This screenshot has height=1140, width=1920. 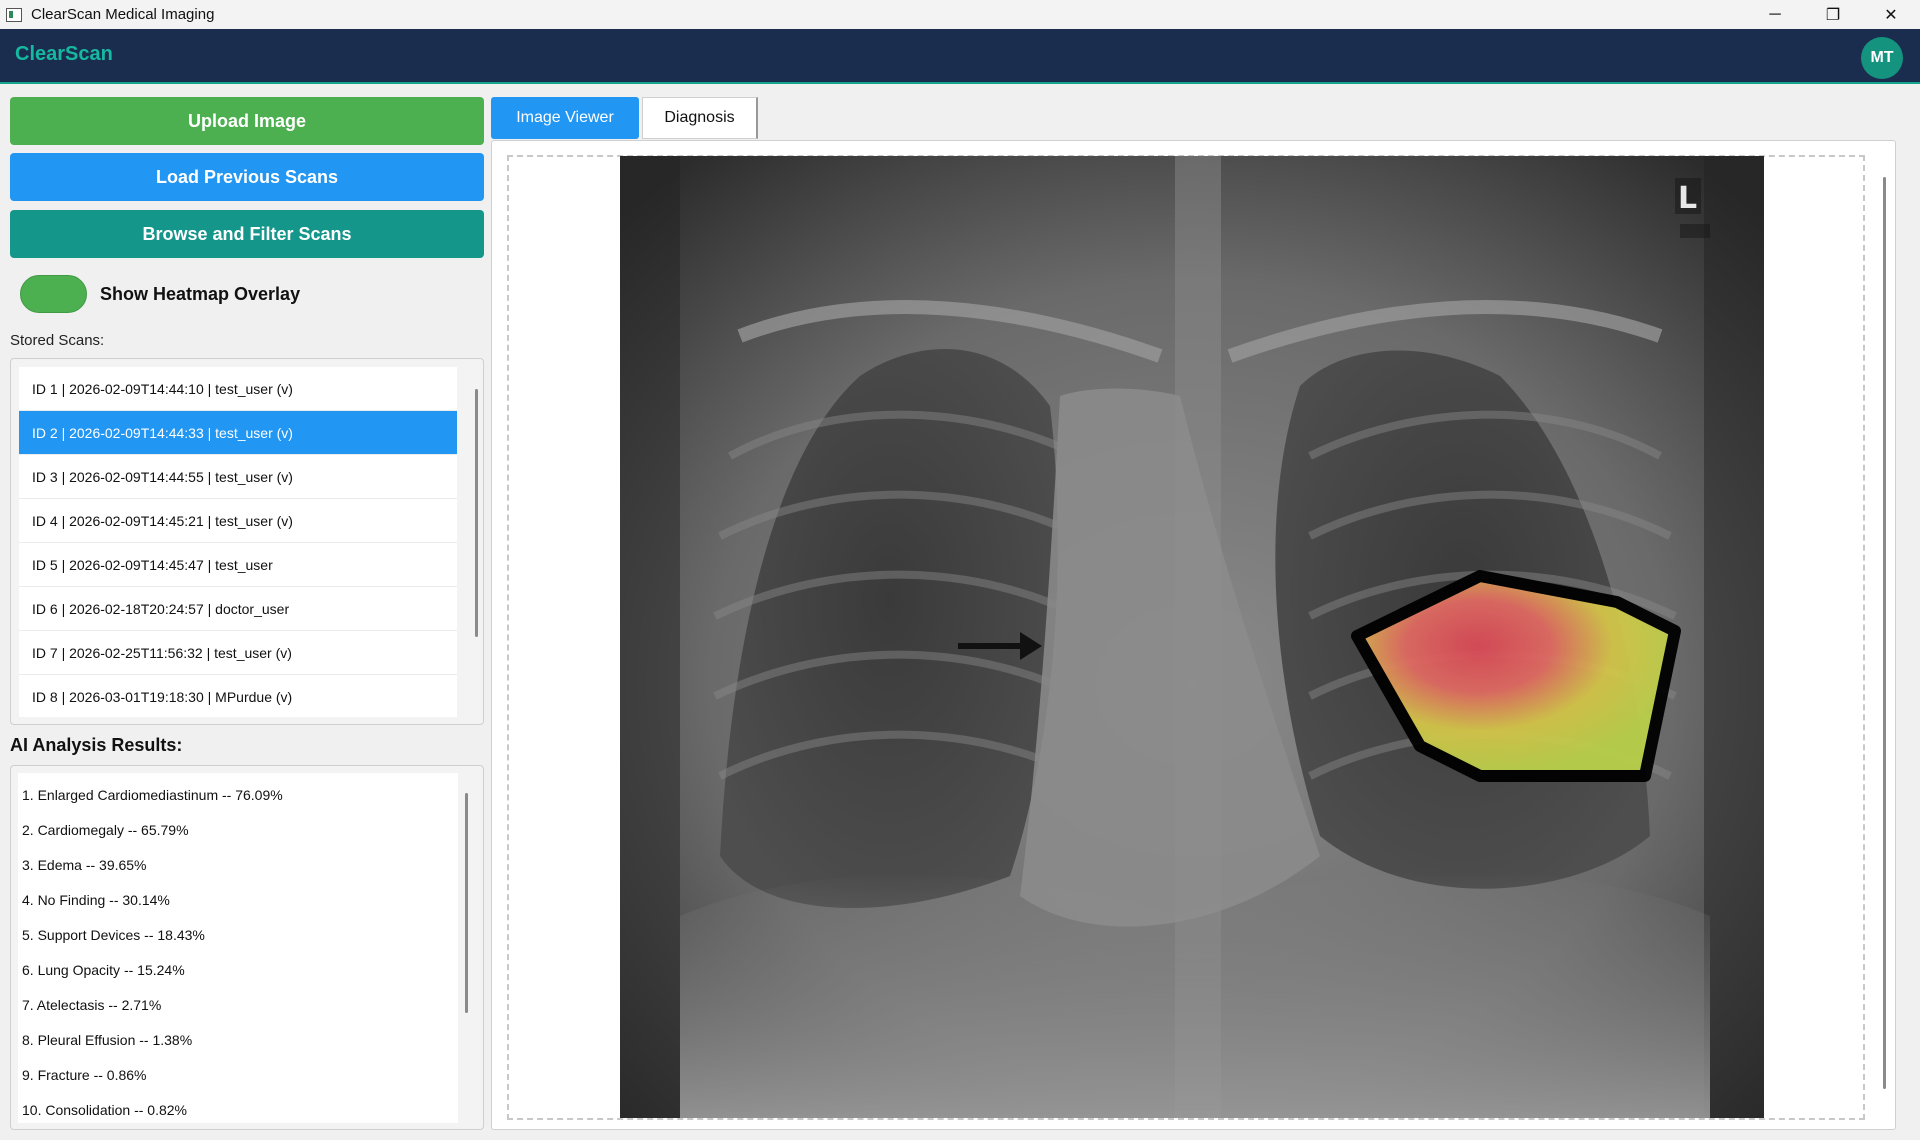 I want to click on window-controls: ─ ❐ ✕, so click(x=1833, y=14).